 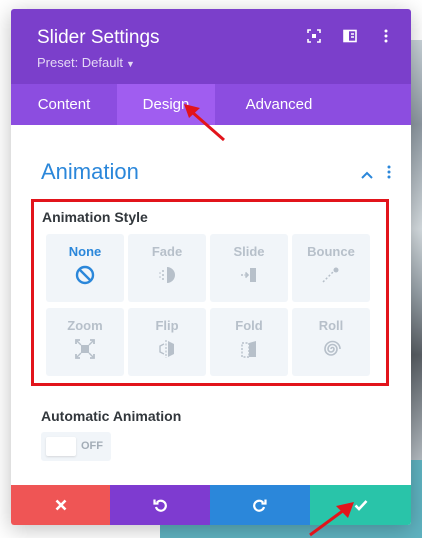 I want to click on automatic-animation-label: Automatic Animation, so click(x=111, y=416).